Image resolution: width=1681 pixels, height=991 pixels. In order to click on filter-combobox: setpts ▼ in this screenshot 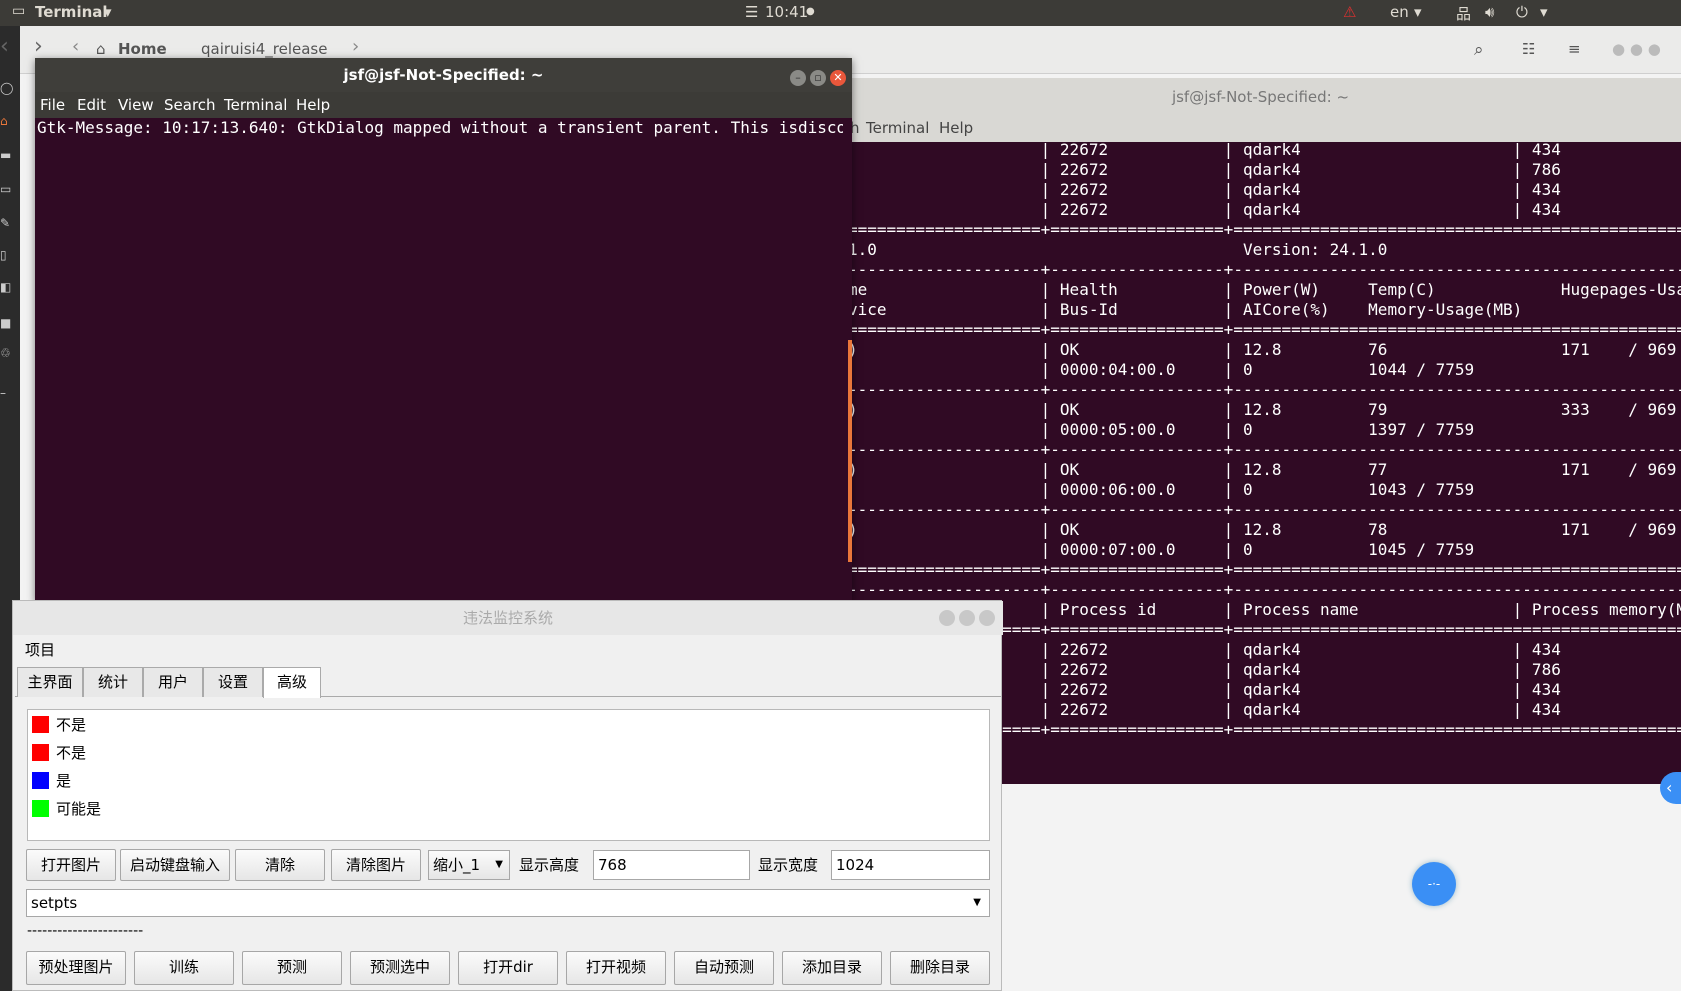, I will do `click(508, 903)`.